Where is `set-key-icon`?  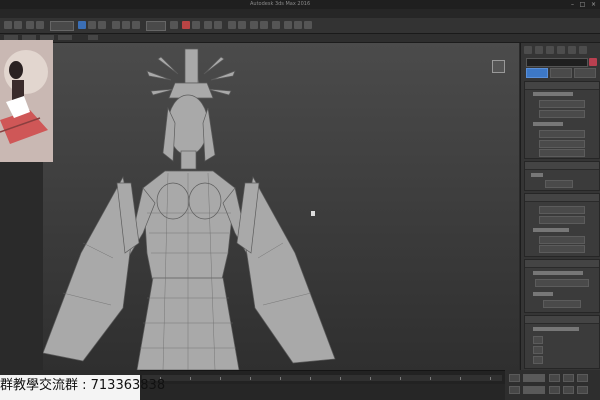
set-key-icon is located at coordinates (514, 390).